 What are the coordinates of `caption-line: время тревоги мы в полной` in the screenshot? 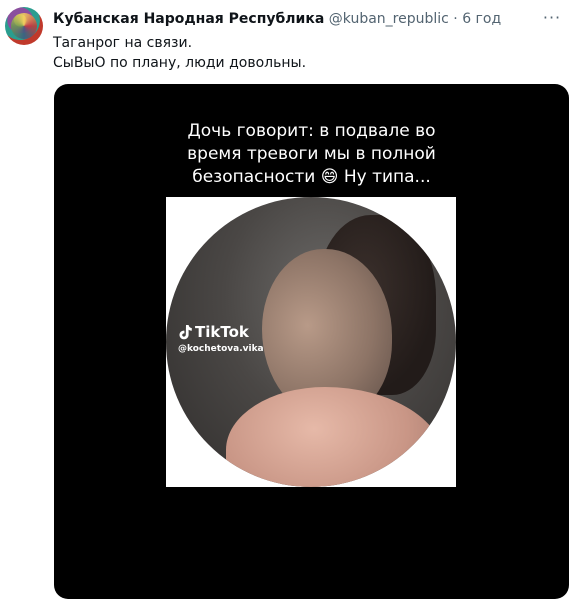 It's located at (311, 154).